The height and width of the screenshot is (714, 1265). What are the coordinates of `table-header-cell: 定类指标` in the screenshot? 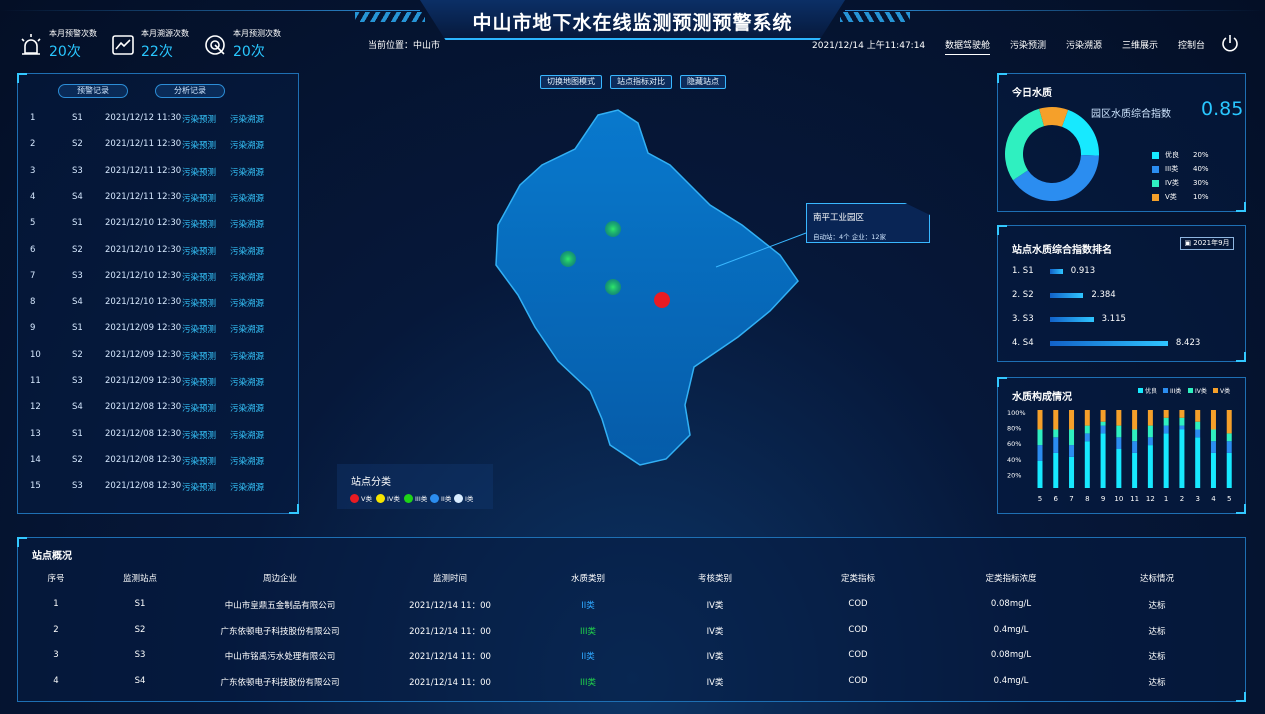 It's located at (857, 579).